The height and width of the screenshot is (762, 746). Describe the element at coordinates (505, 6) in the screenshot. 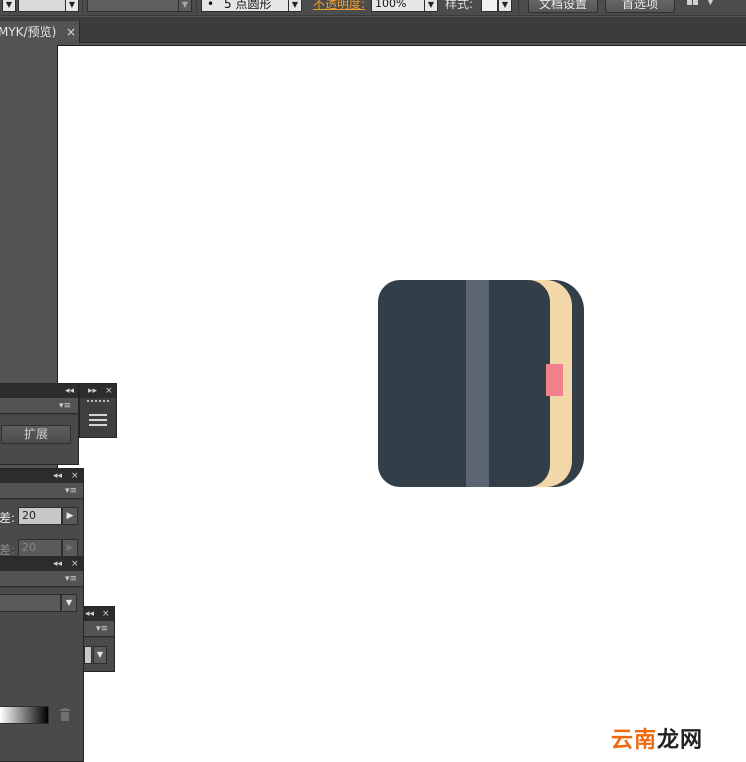

I see `style-dropdown-arrow: ▼` at that location.